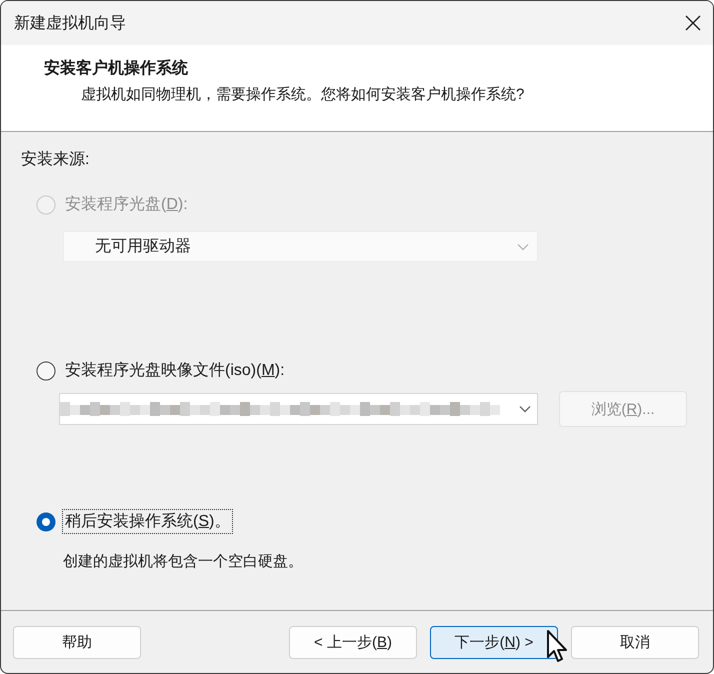 The image size is (714, 674). I want to click on close-icon, so click(693, 23).